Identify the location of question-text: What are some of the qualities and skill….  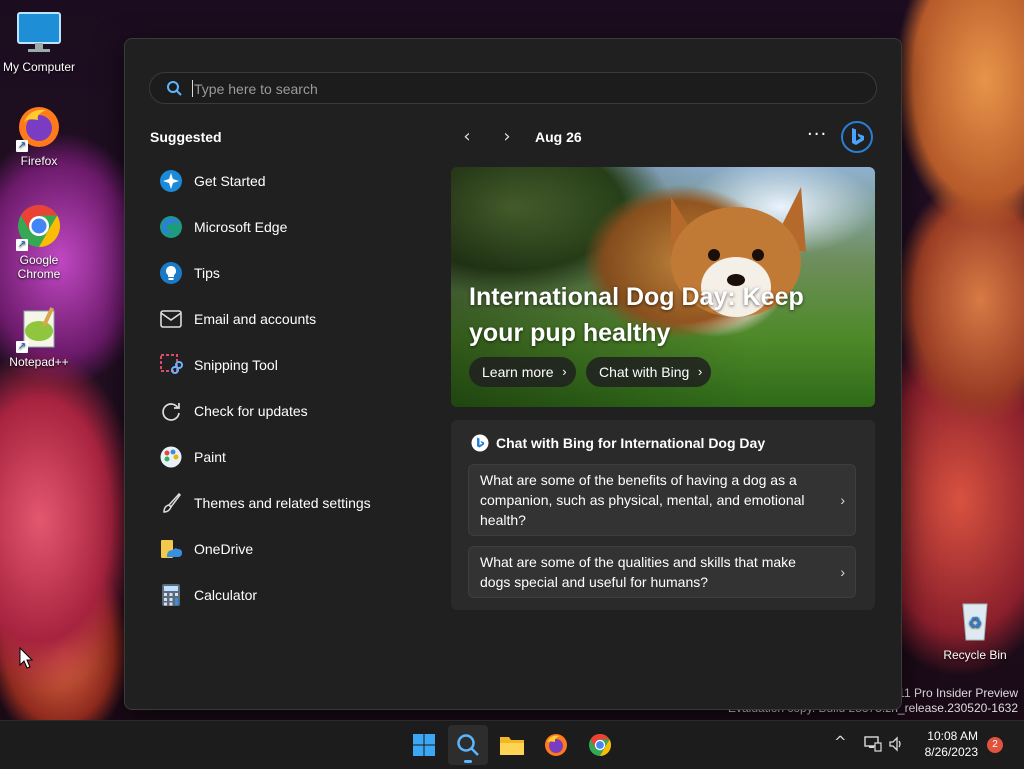
(638, 572).